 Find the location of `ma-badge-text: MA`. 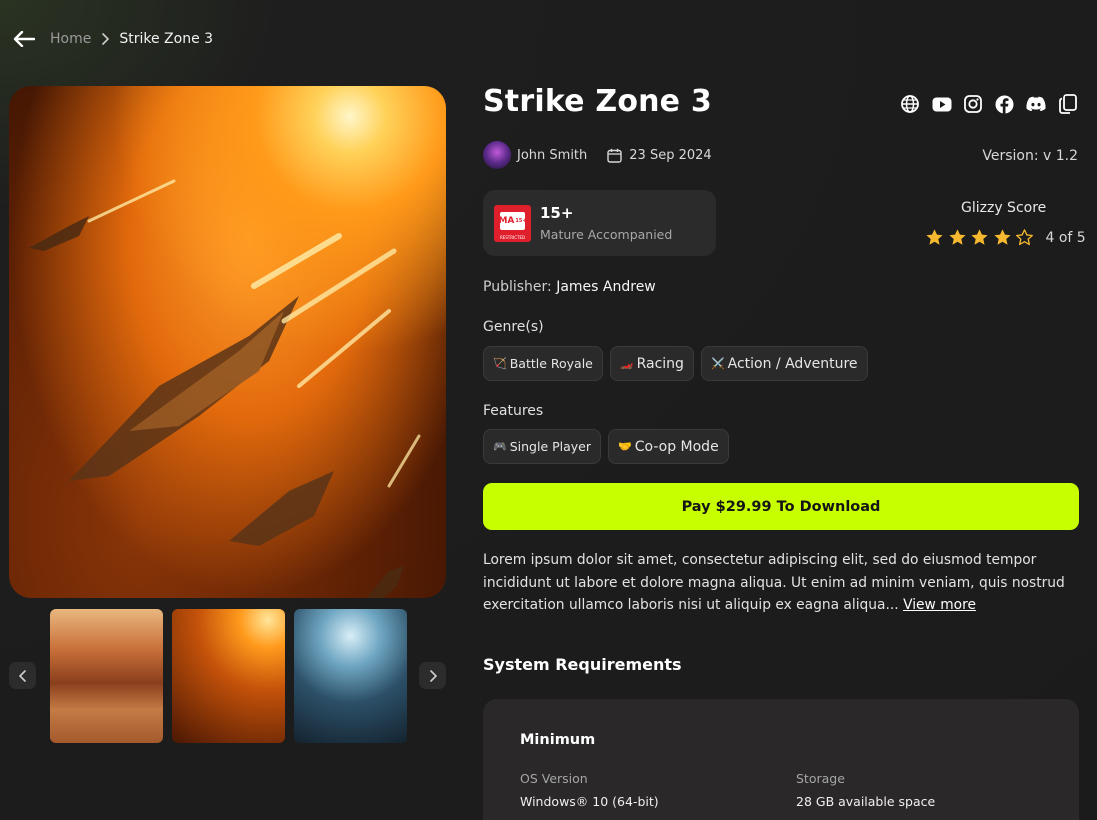

ma-badge-text: MA is located at coordinates (506, 221).